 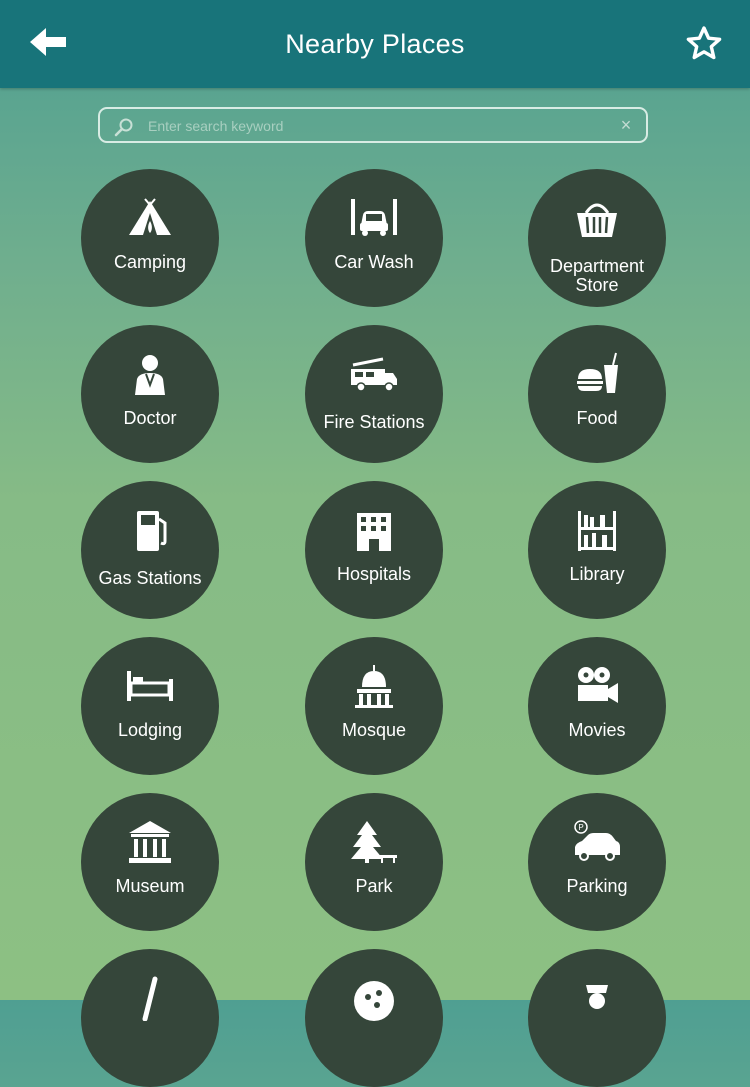 What do you see at coordinates (150, 886) in the screenshot?
I see `category-label: Museum` at bounding box center [150, 886].